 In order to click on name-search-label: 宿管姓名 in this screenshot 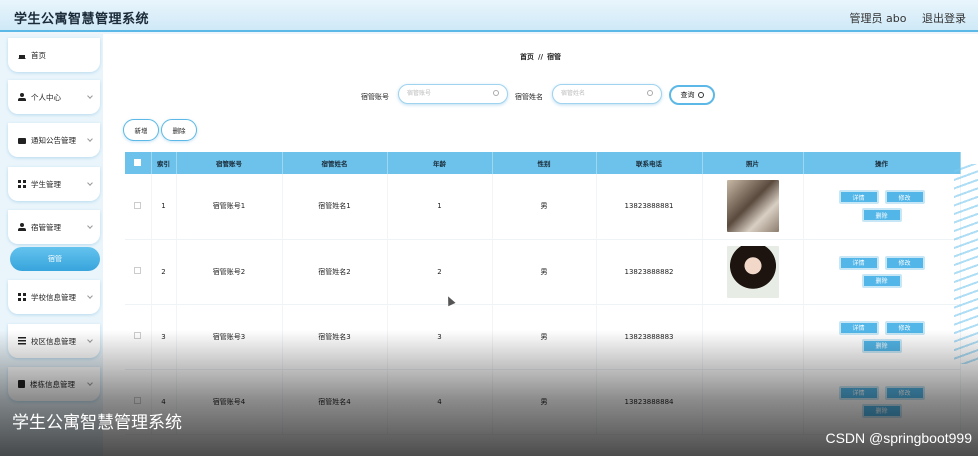, I will do `click(529, 97)`.